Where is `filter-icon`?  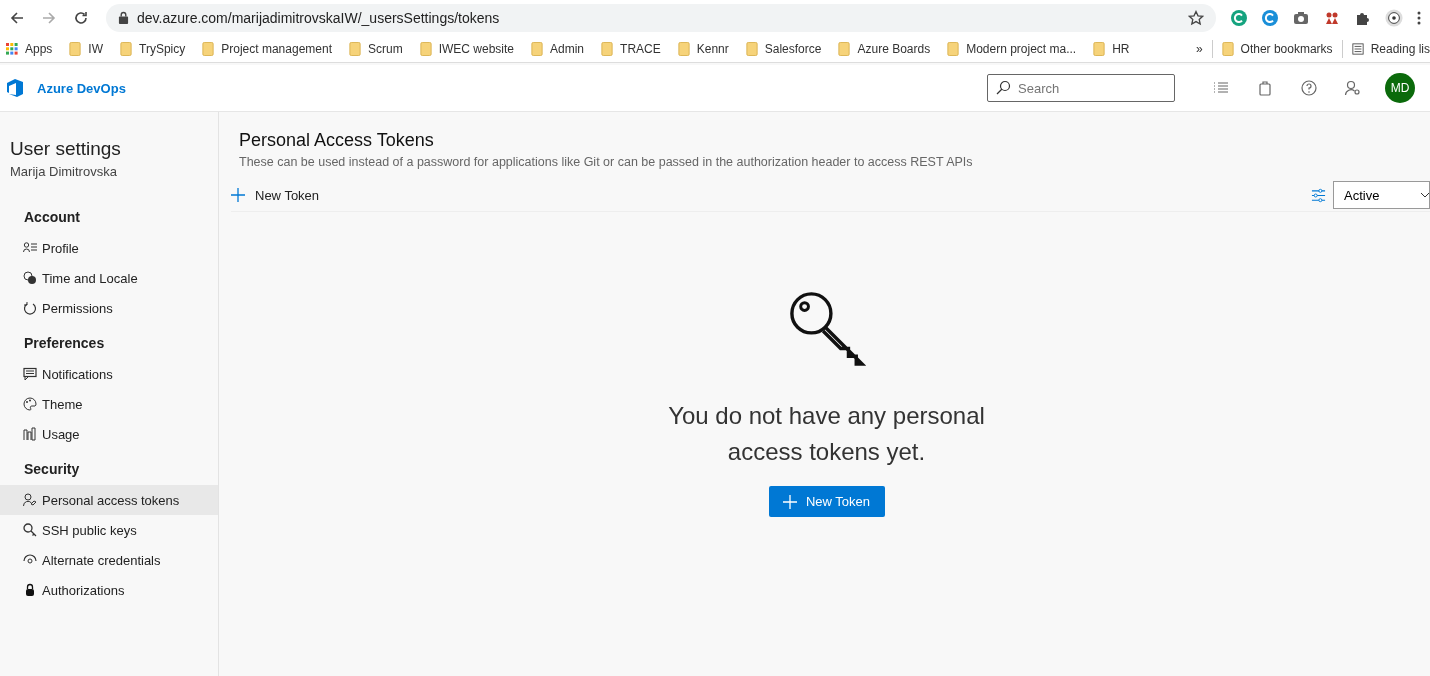 filter-icon is located at coordinates (1318, 195).